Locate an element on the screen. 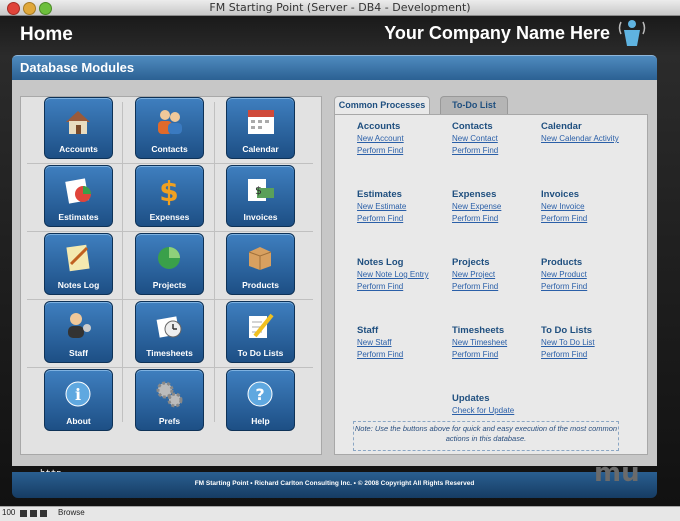  process-link: New Project is located at coordinates (475, 275).